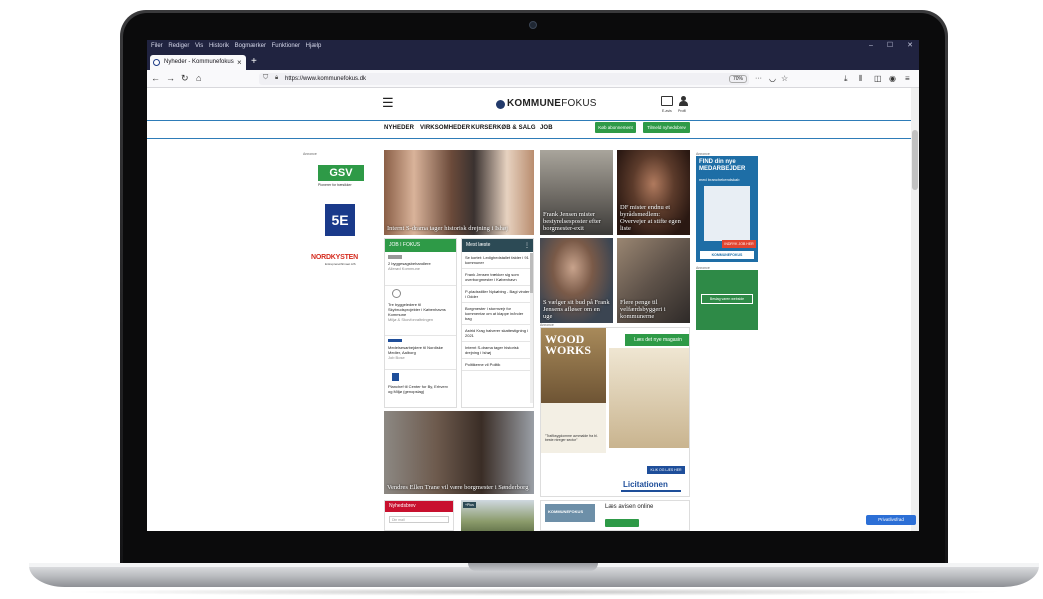 This screenshot has width=1043, height=599. I want to click on site-logo: KOMMUNEFOKUS, so click(552, 103).